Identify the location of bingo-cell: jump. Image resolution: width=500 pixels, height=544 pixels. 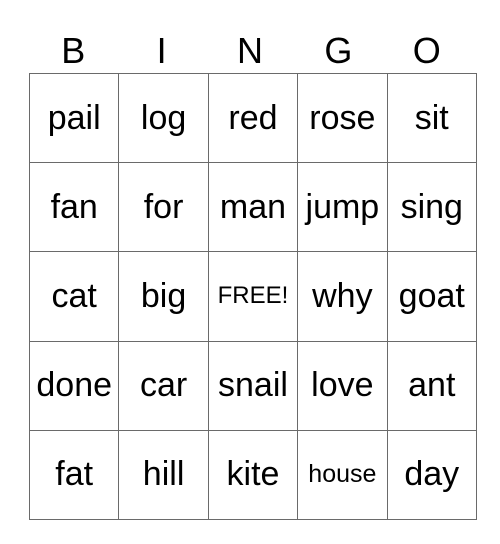
(342, 207).